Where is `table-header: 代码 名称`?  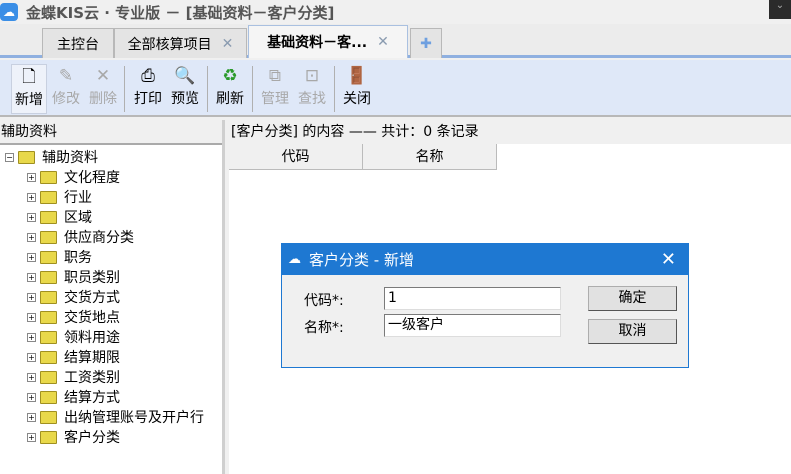 table-header: 代码 名称 is located at coordinates (363, 157).